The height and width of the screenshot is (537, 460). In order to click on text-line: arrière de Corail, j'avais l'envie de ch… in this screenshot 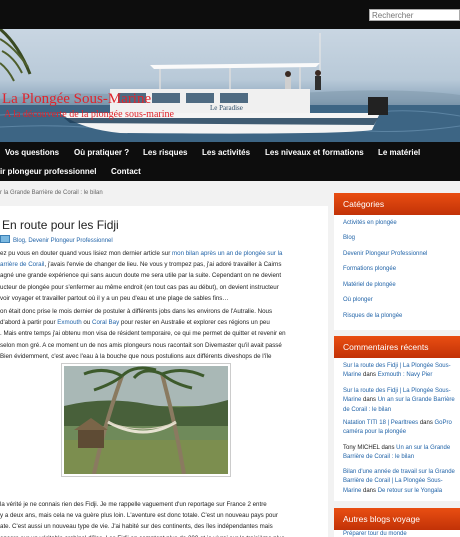, I will do `click(159, 264)`.